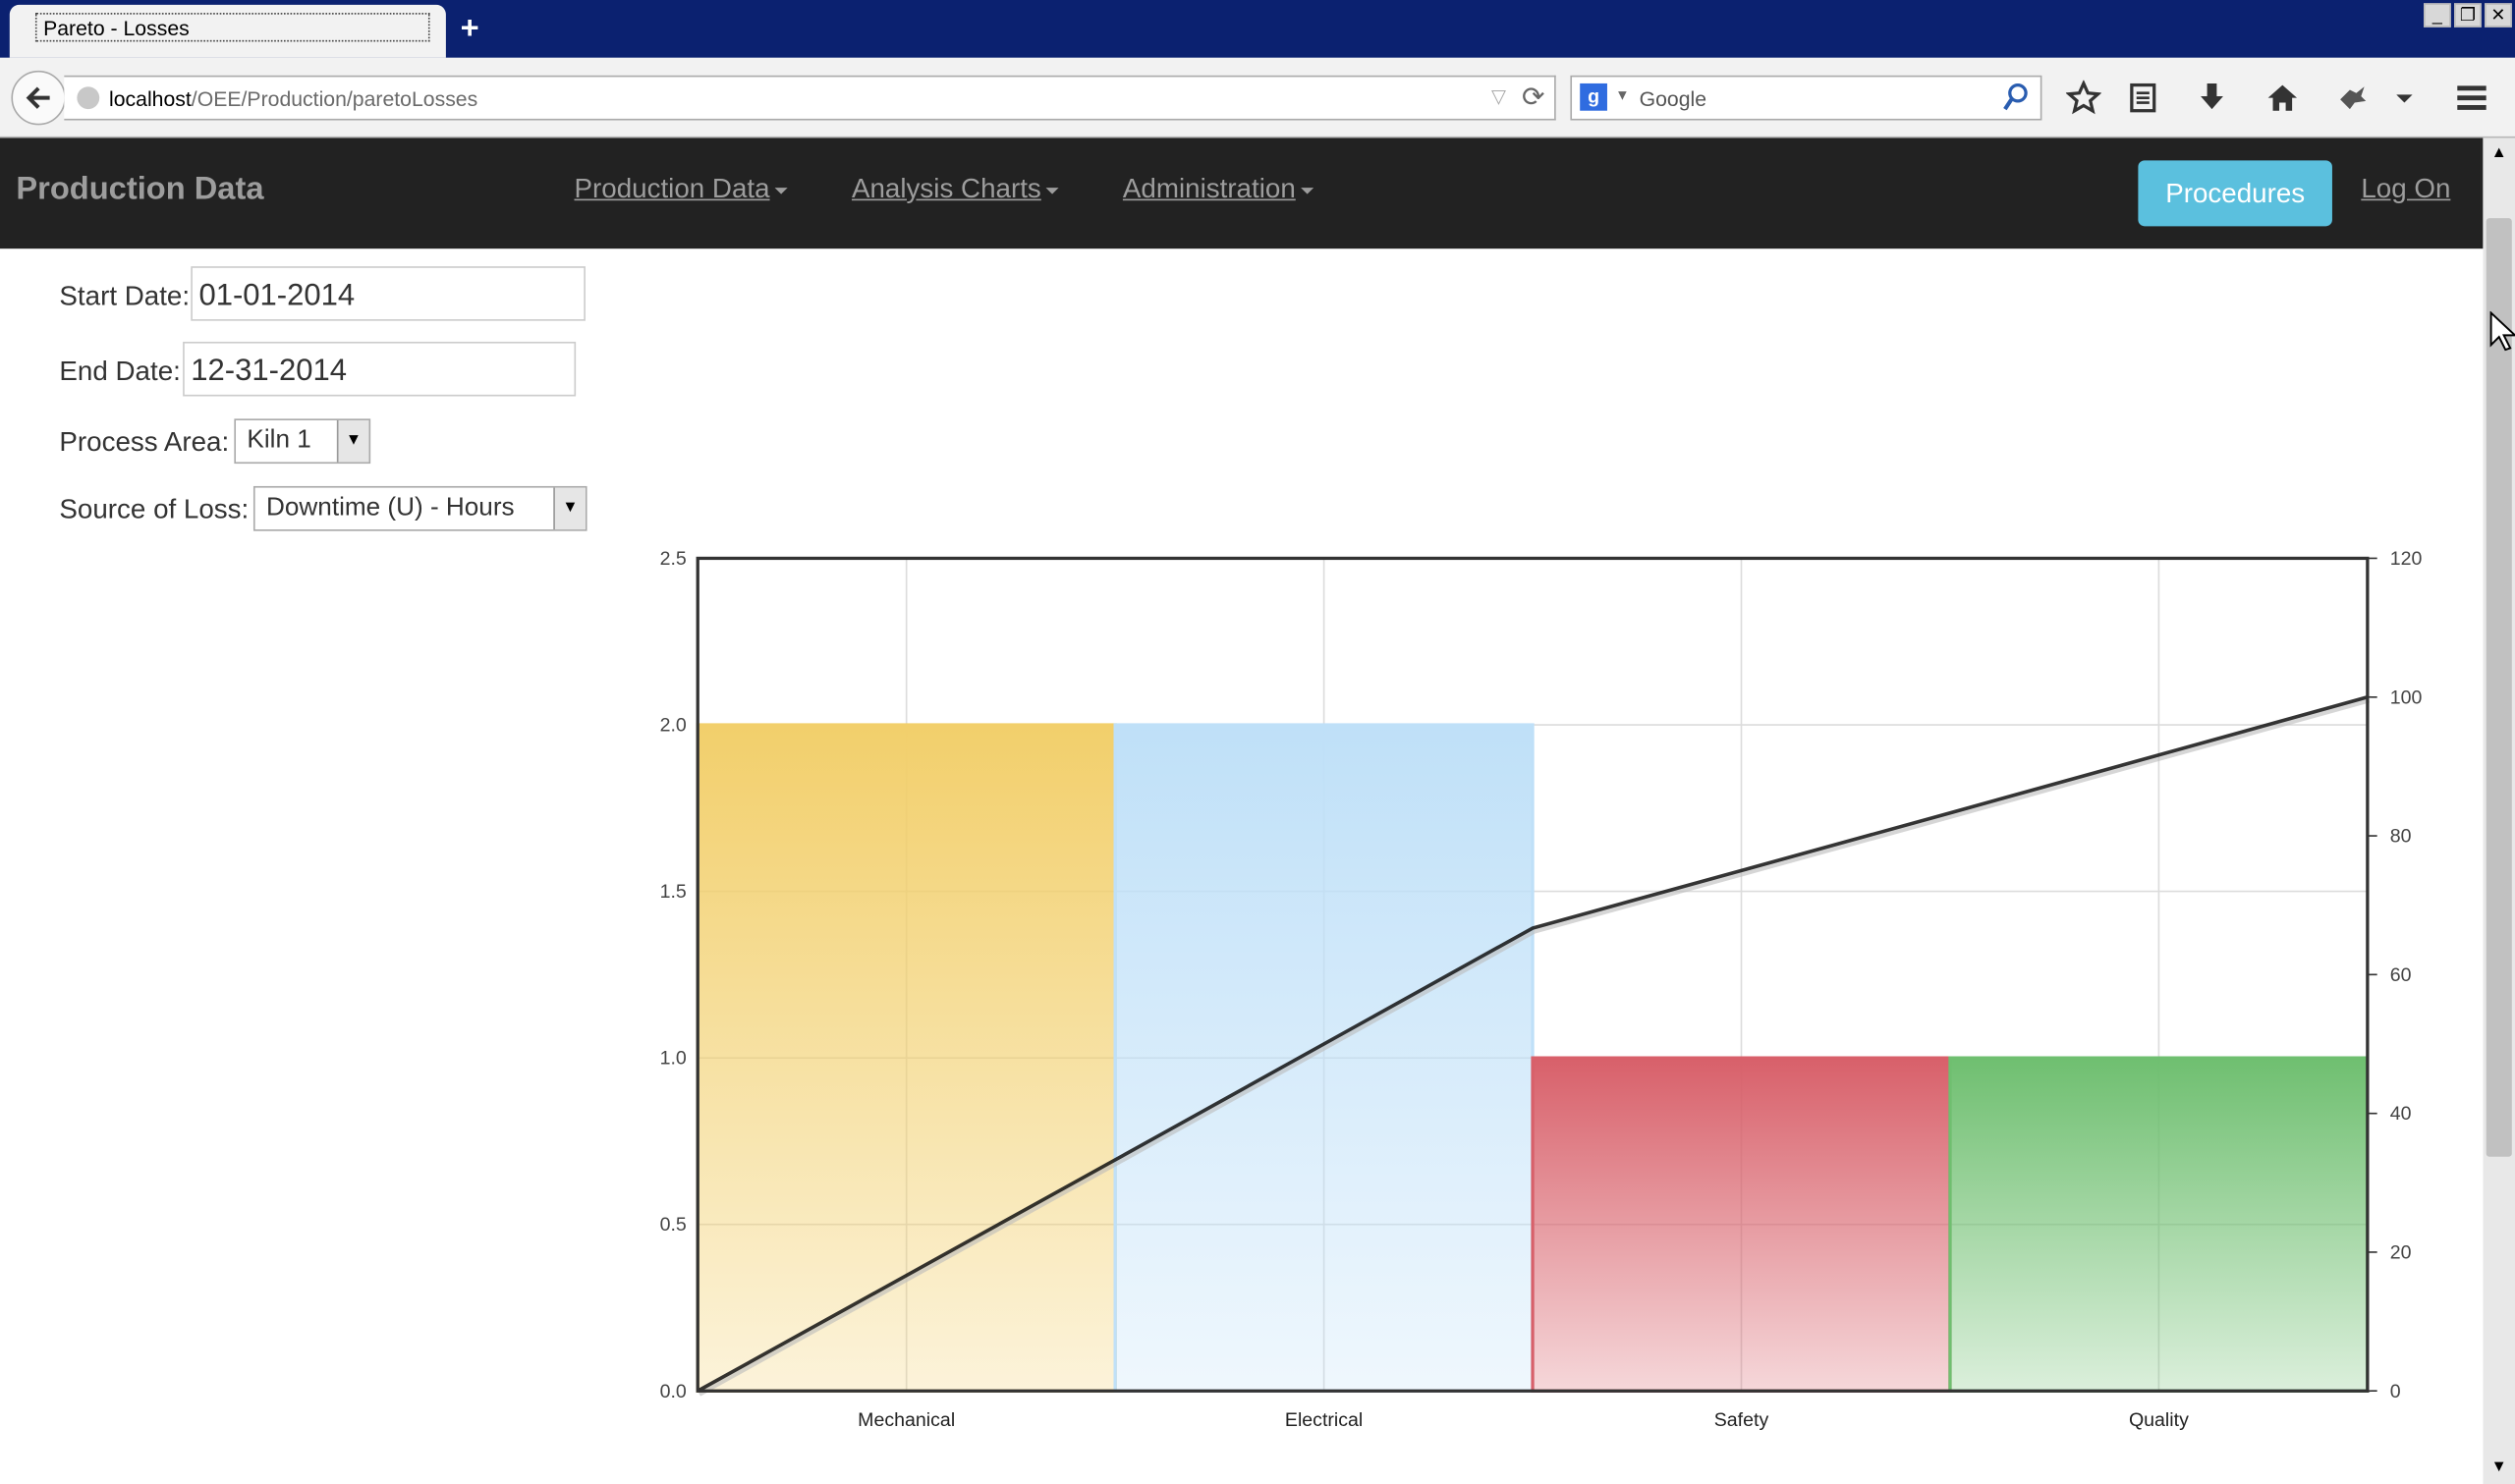  I want to click on menu-analysis-charts: Analysis Charts, so click(955, 189).